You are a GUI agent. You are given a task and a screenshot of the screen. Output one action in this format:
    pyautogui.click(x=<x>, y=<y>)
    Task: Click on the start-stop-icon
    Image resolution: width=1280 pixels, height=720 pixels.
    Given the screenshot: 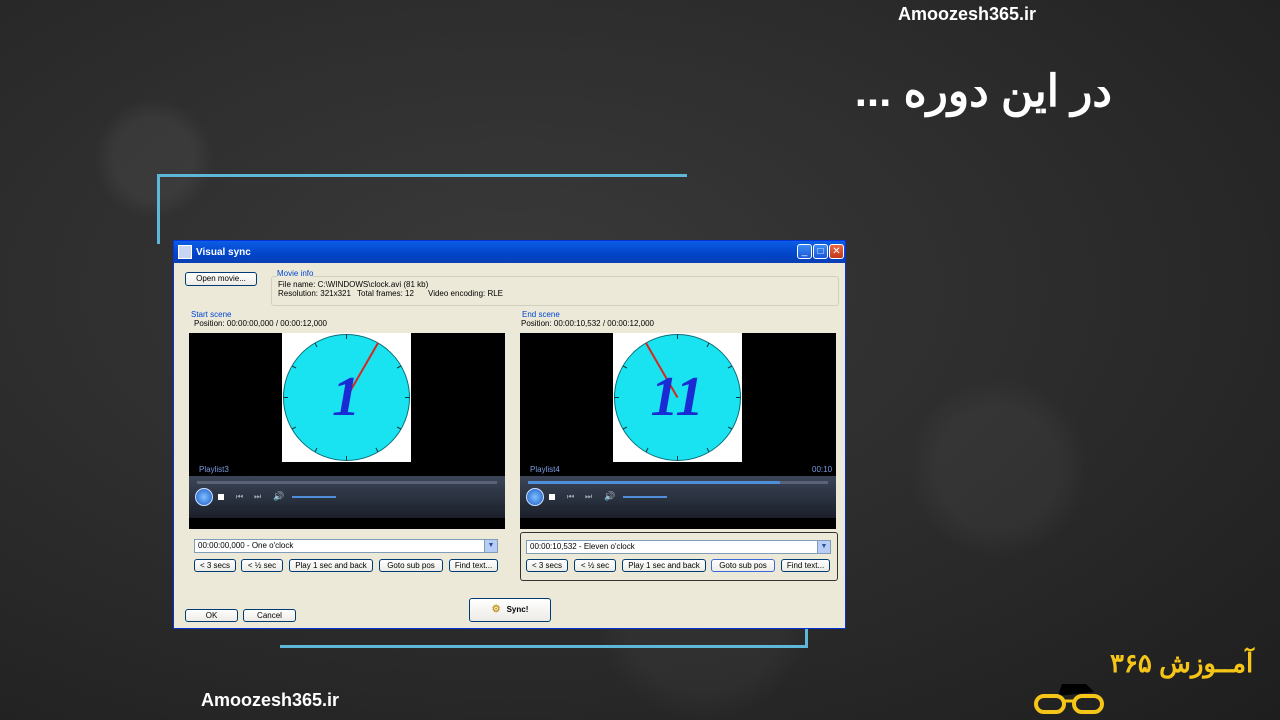 What is the action you would take?
    pyautogui.click(x=221, y=497)
    